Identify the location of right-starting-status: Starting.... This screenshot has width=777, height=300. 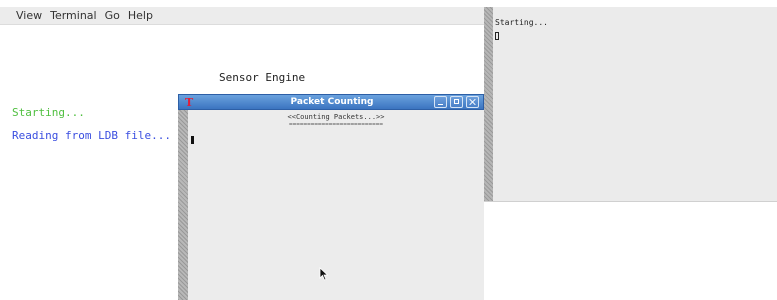
(521, 22).